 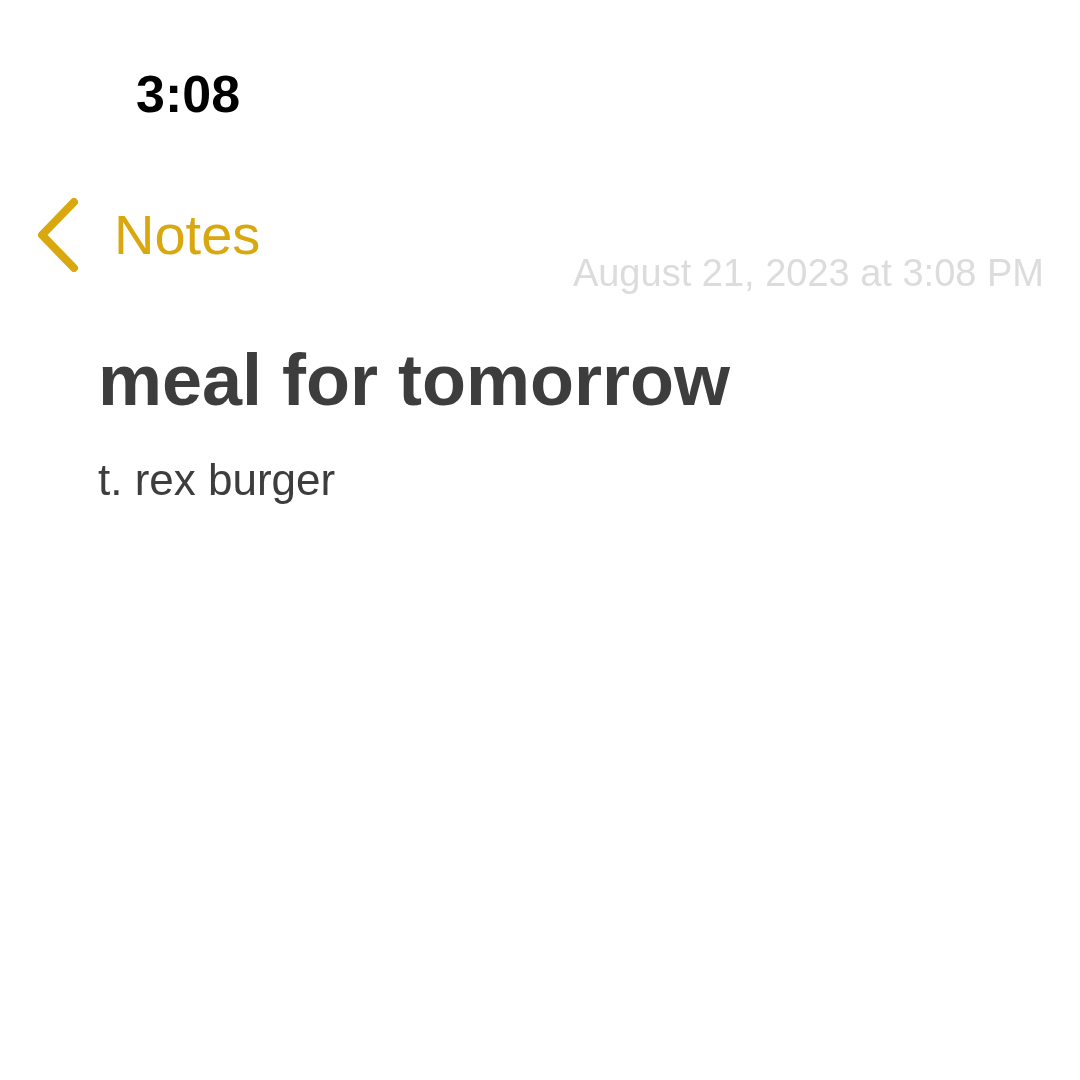 I want to click on back-button: Notes, so click(x=148, y=235).